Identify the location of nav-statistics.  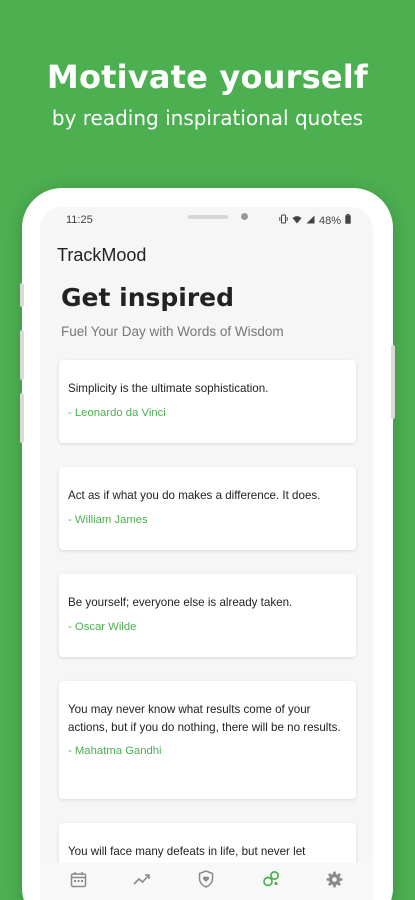
(142, 882).